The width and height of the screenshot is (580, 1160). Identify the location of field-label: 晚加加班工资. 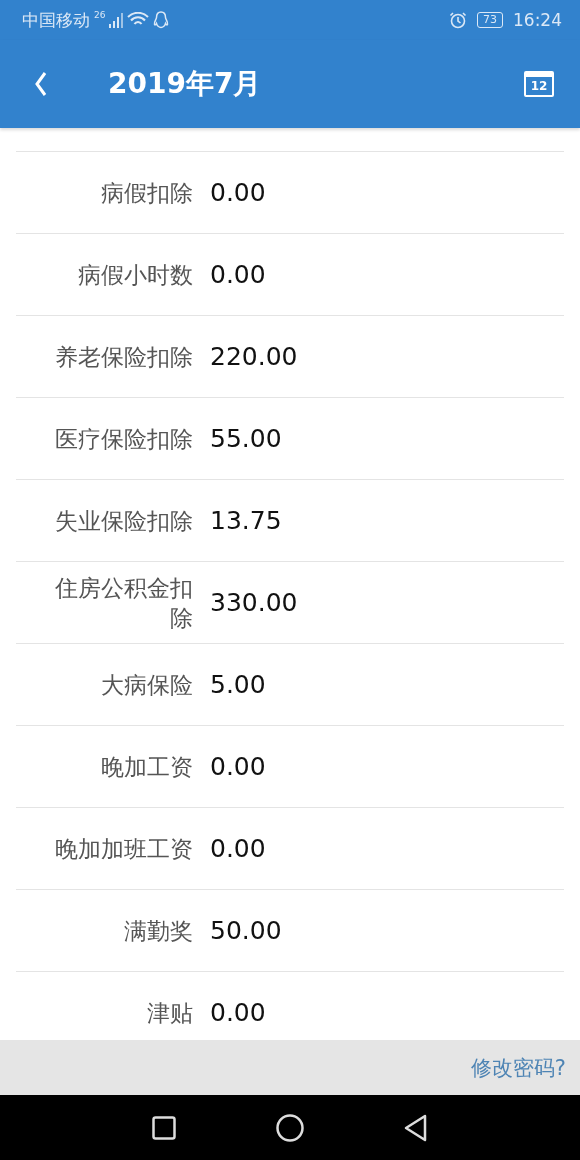
(123, 849).